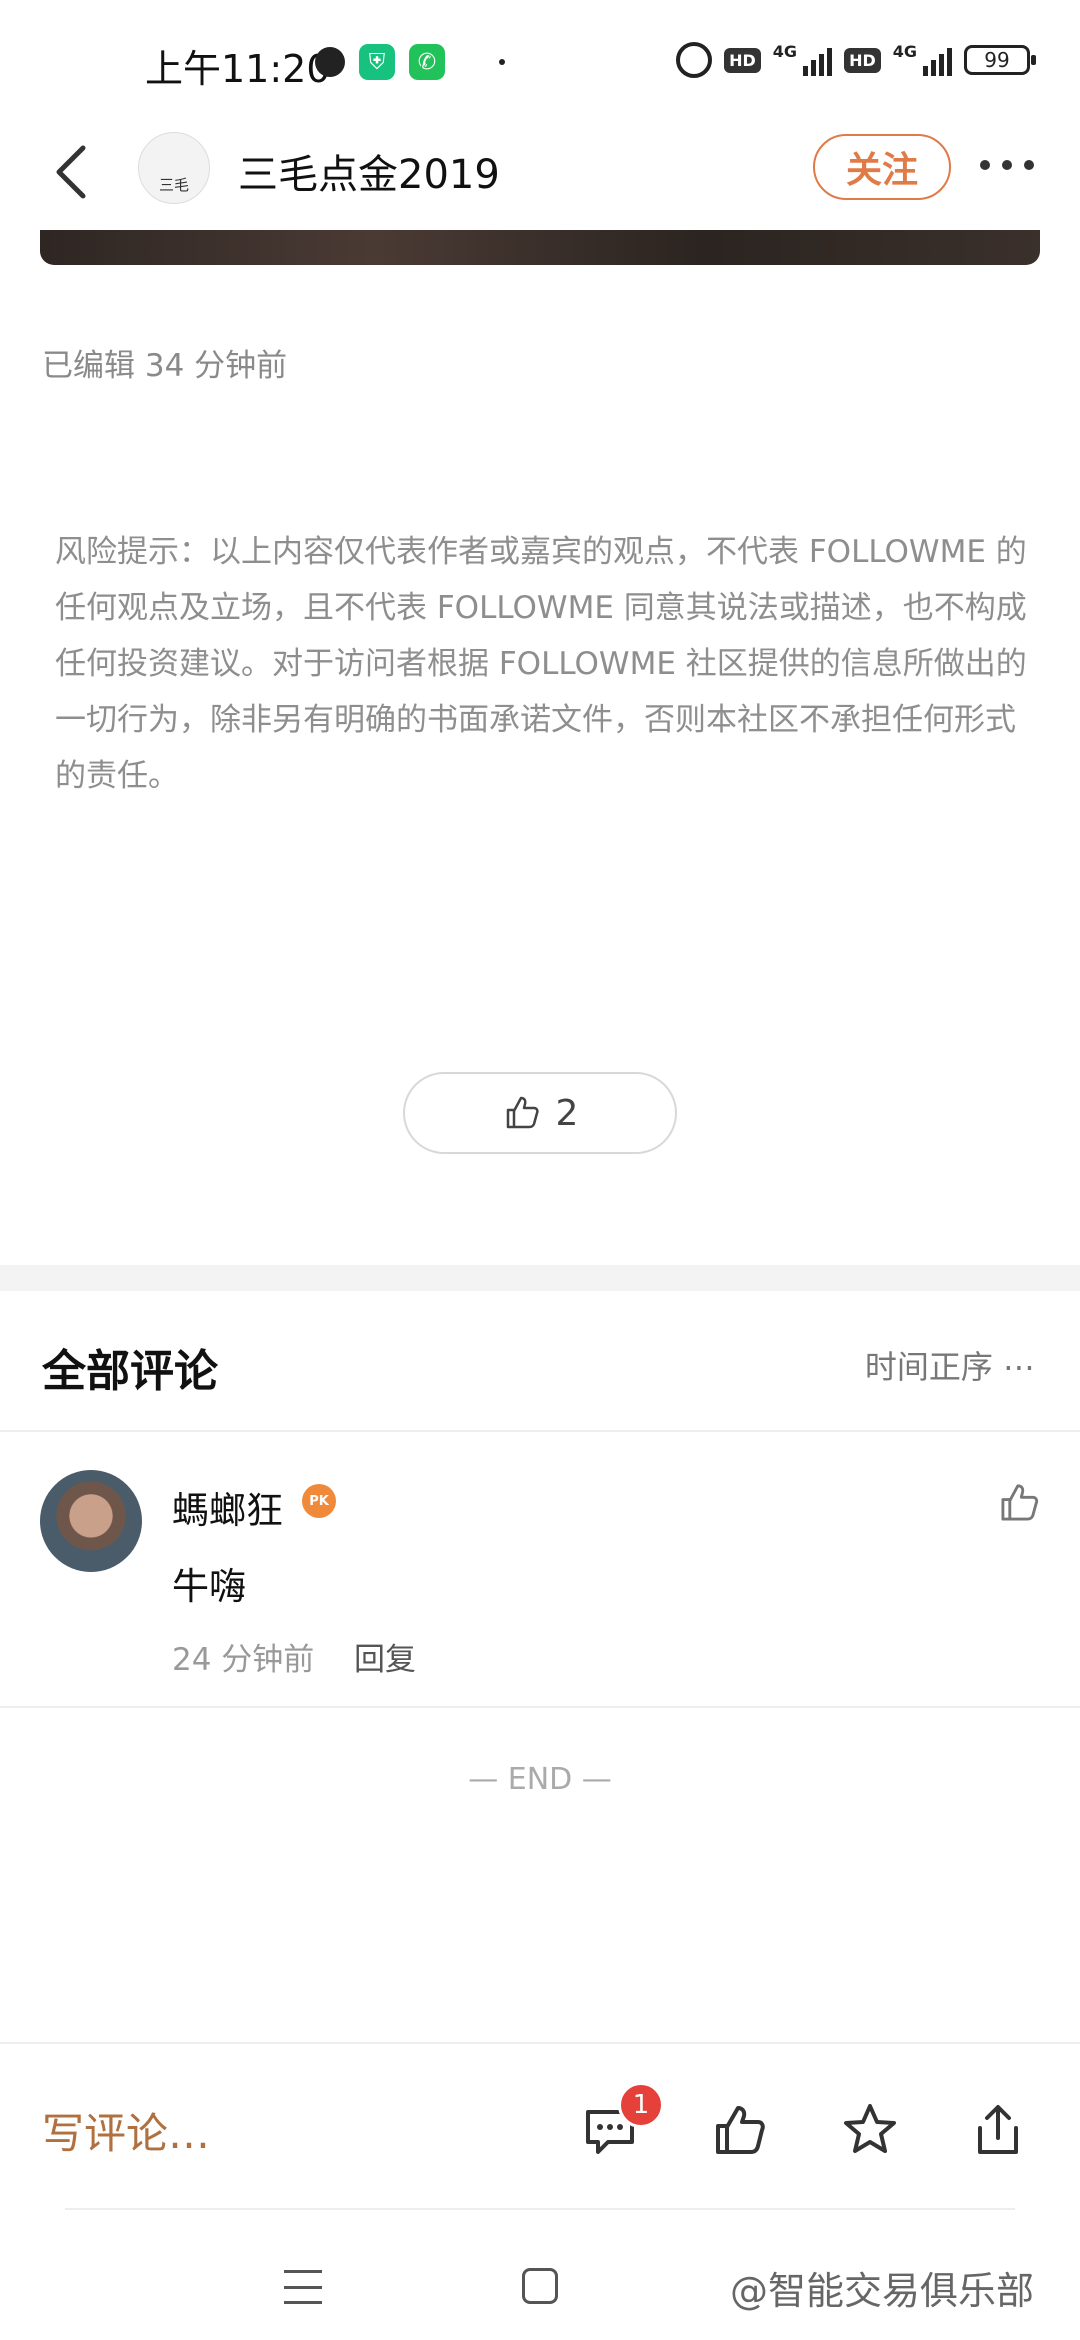  Describe the element at coordinates (130, 1371) in the screenshot. I see `comments-title: 全部评论` at that location.